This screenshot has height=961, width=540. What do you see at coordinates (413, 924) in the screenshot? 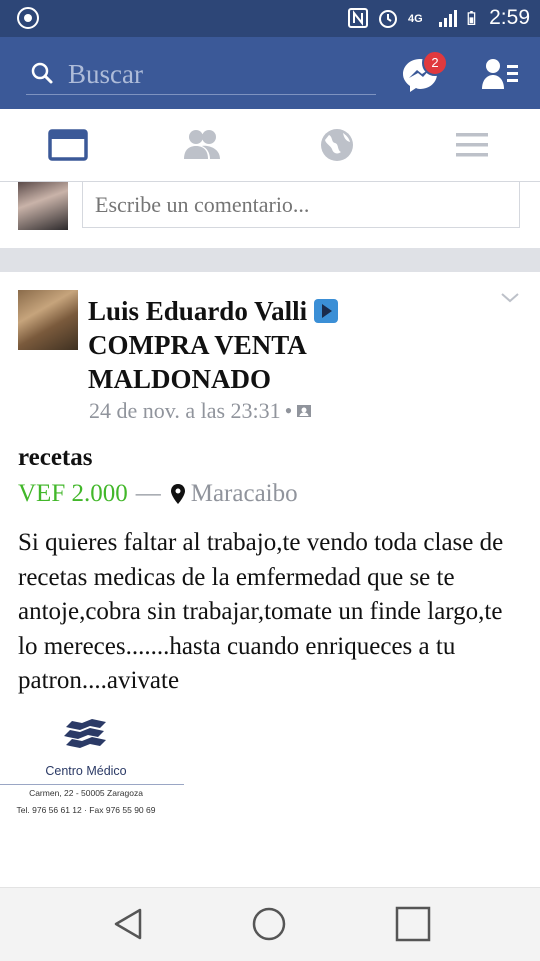
I see `recents-icon` at bounding box center [413, 924].